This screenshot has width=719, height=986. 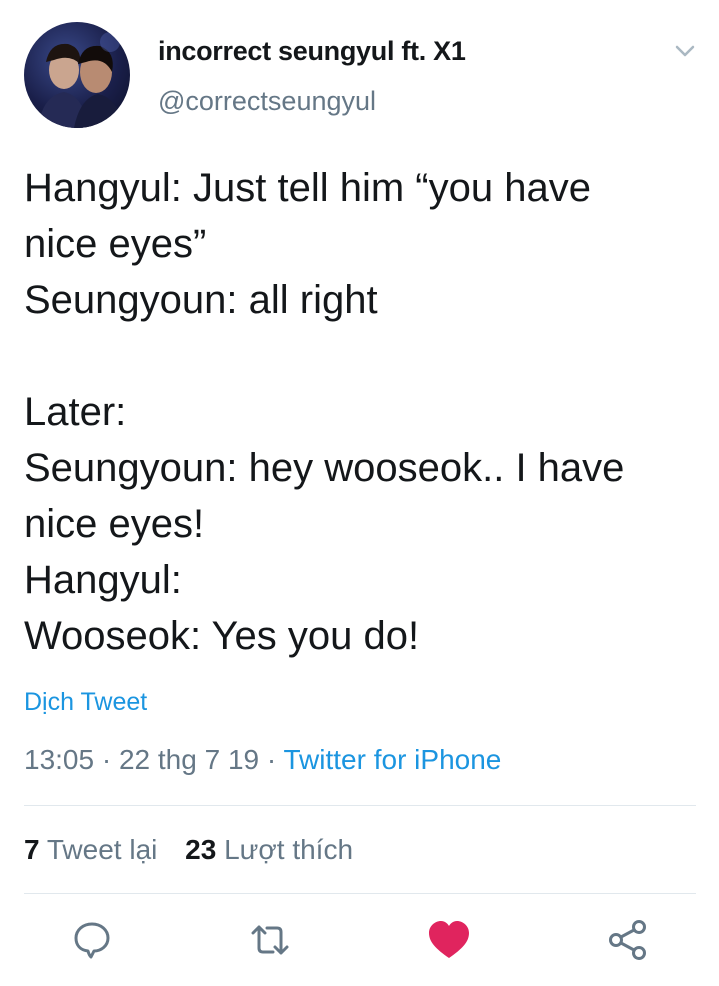 I want to click on tweet-line: Later:, so click(x=75, y=412).